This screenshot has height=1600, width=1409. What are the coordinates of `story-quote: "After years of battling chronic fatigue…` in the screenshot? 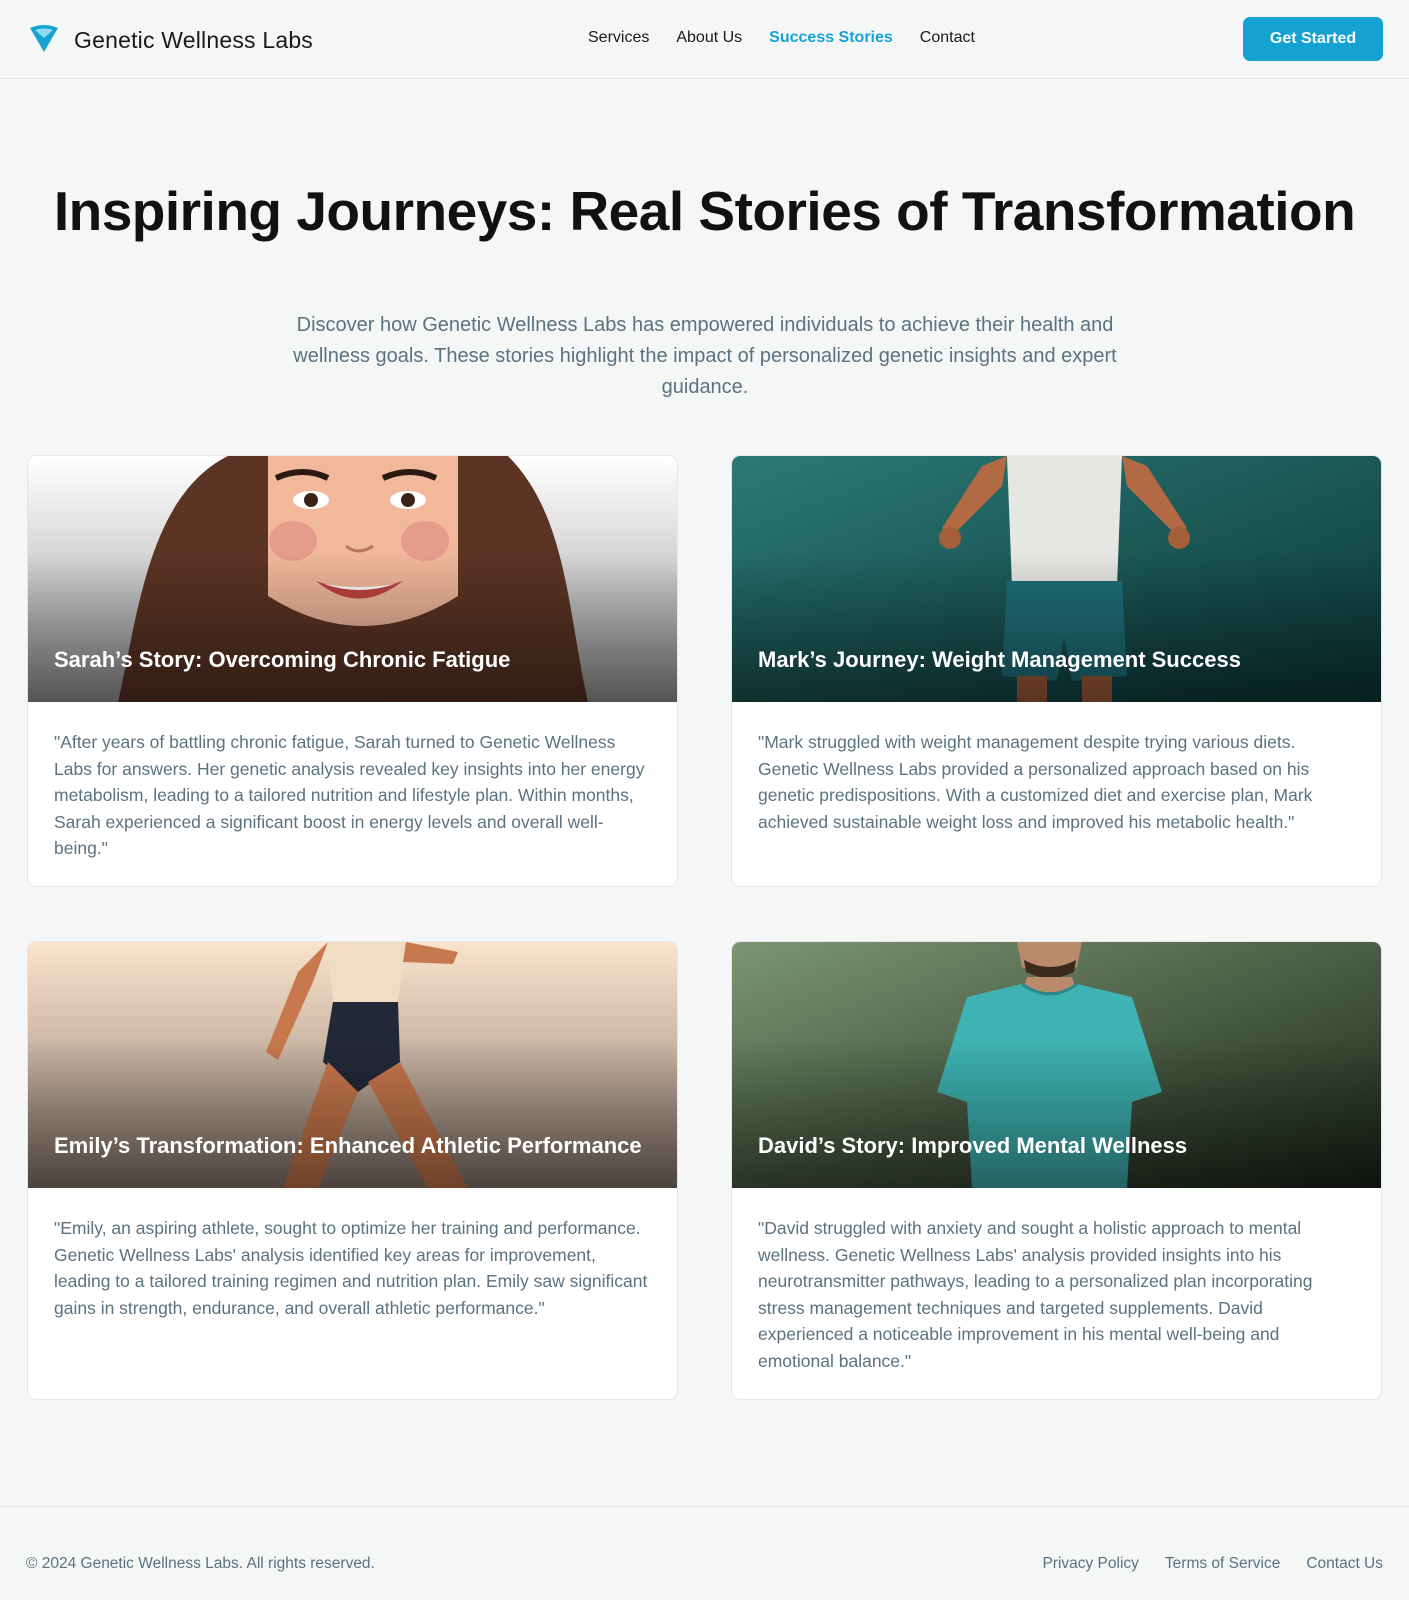 It's located at (349, 795).